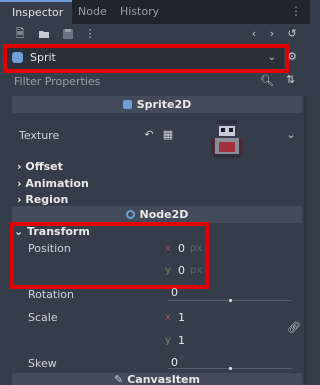  Describe the element at coordinates (168, 317) in the screenshot. I see `scale-x-axis: x` at that location.